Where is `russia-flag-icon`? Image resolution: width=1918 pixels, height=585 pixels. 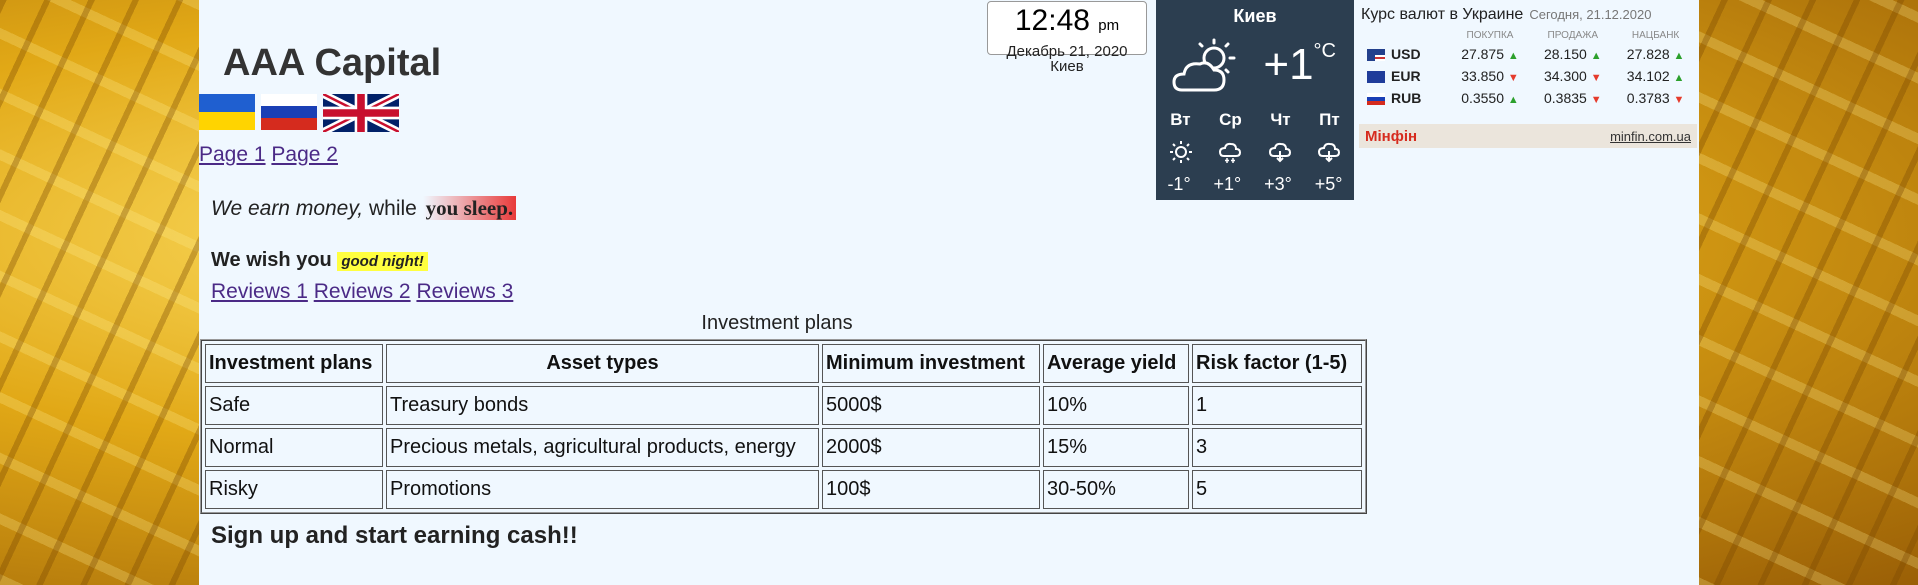
russia-flag-icon is located at coordinates (1376, 99).